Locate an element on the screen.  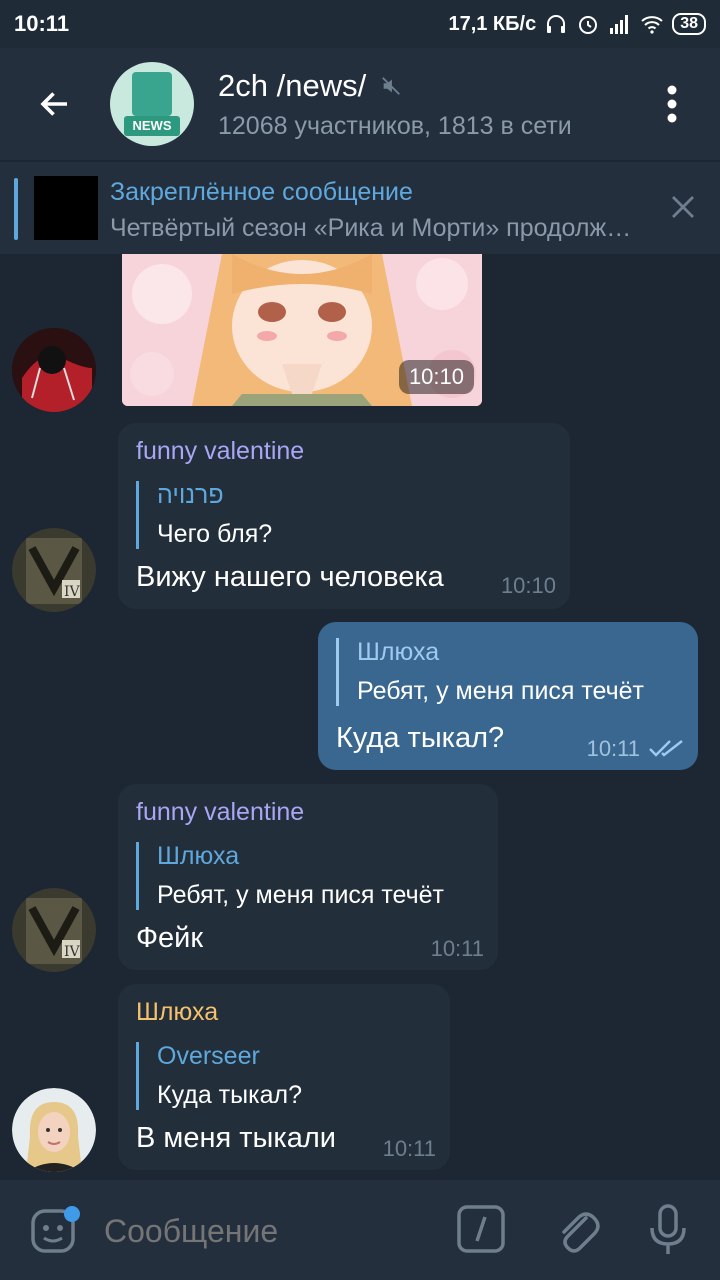
status-bar: 10:11 17,1 КБ/с 38 is located at coordinates (360, 24).